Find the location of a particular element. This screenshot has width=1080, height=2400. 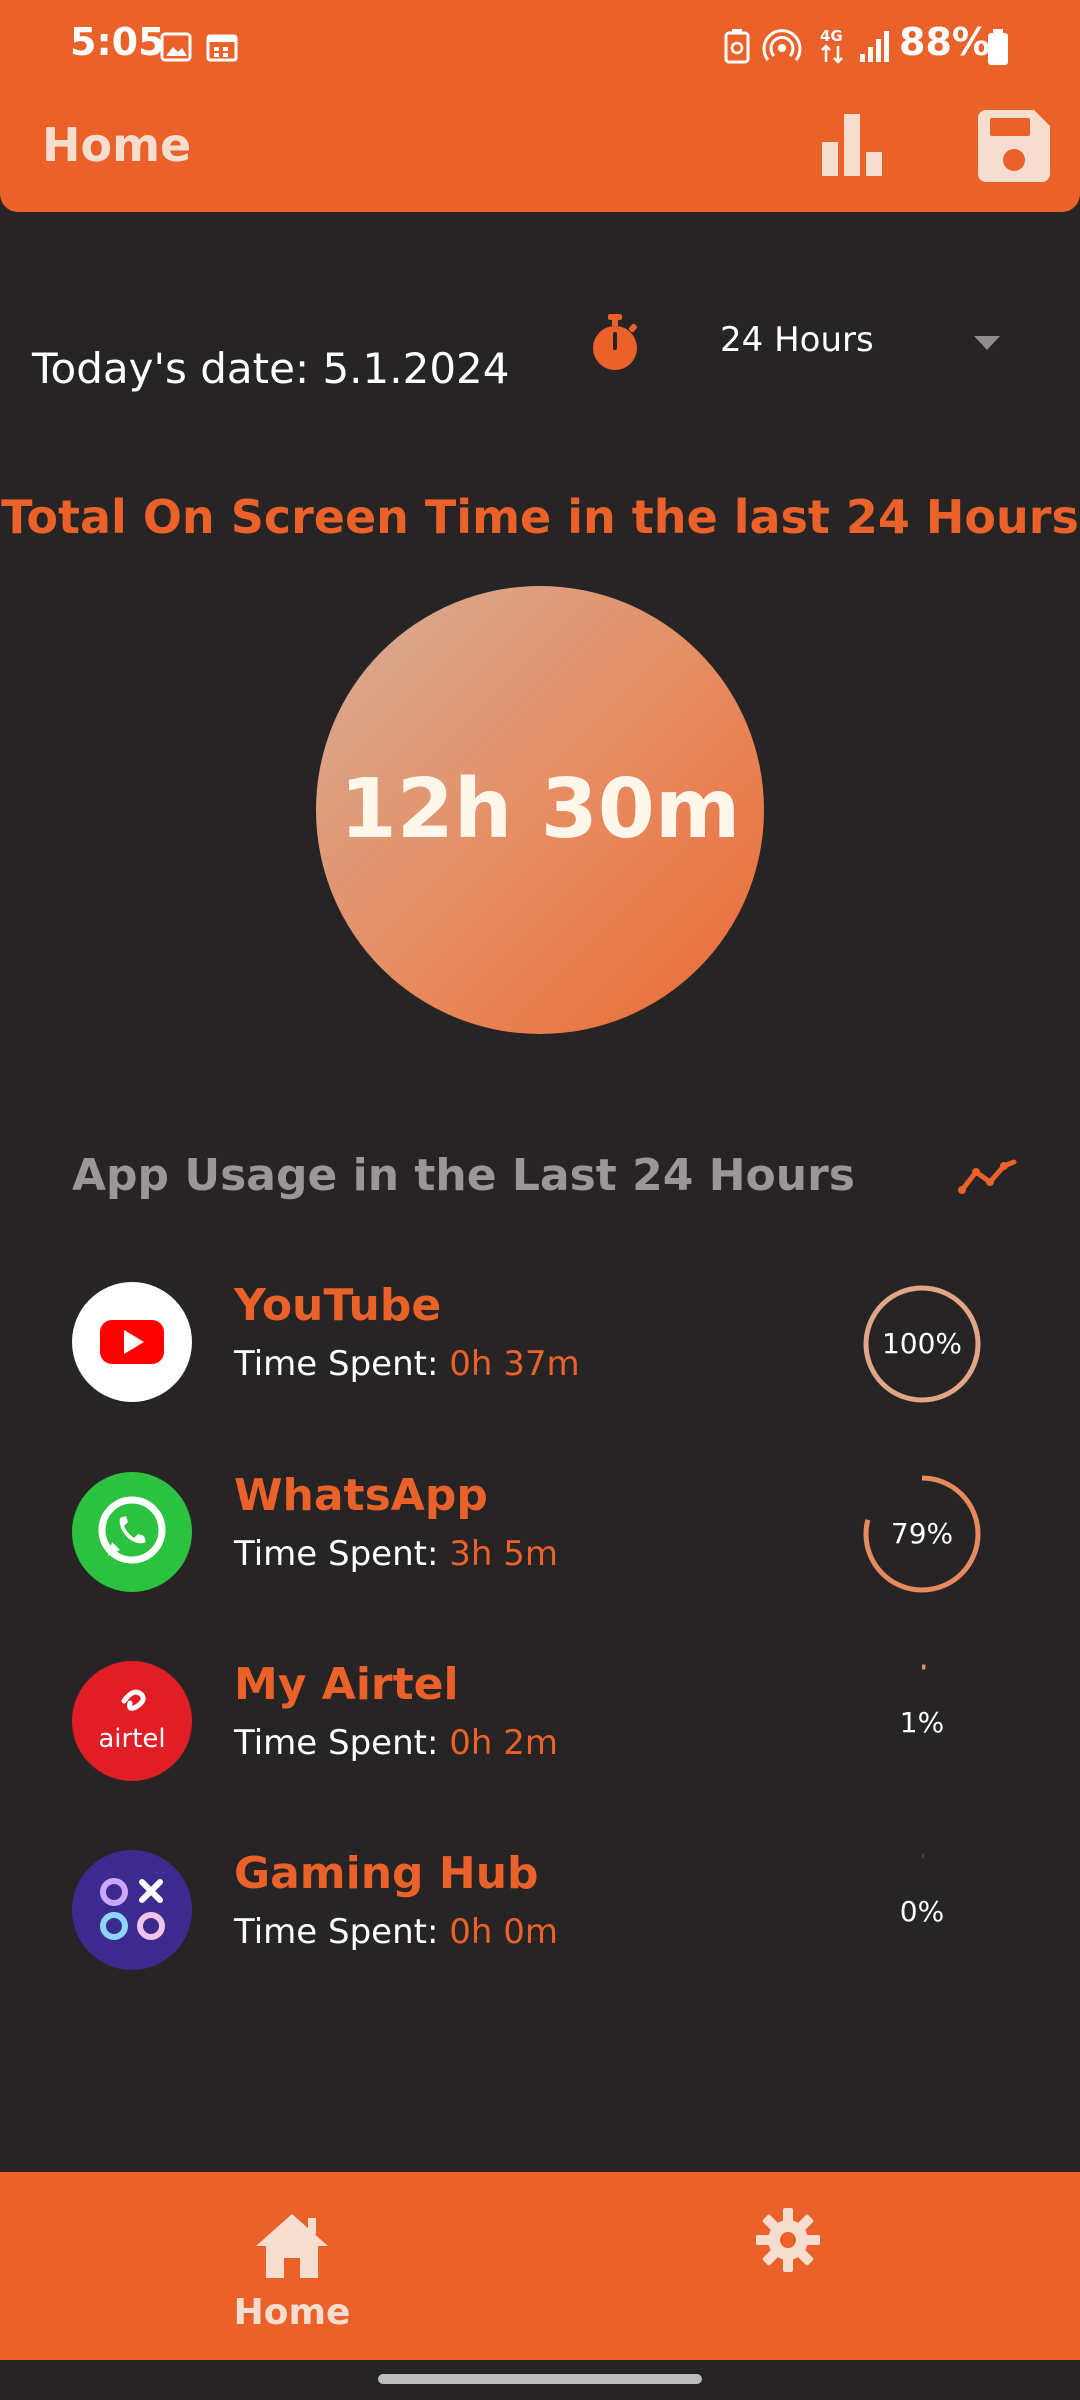

app-time-spent: Time Spent: 3h 5m is located at coordinates (396, 1554).